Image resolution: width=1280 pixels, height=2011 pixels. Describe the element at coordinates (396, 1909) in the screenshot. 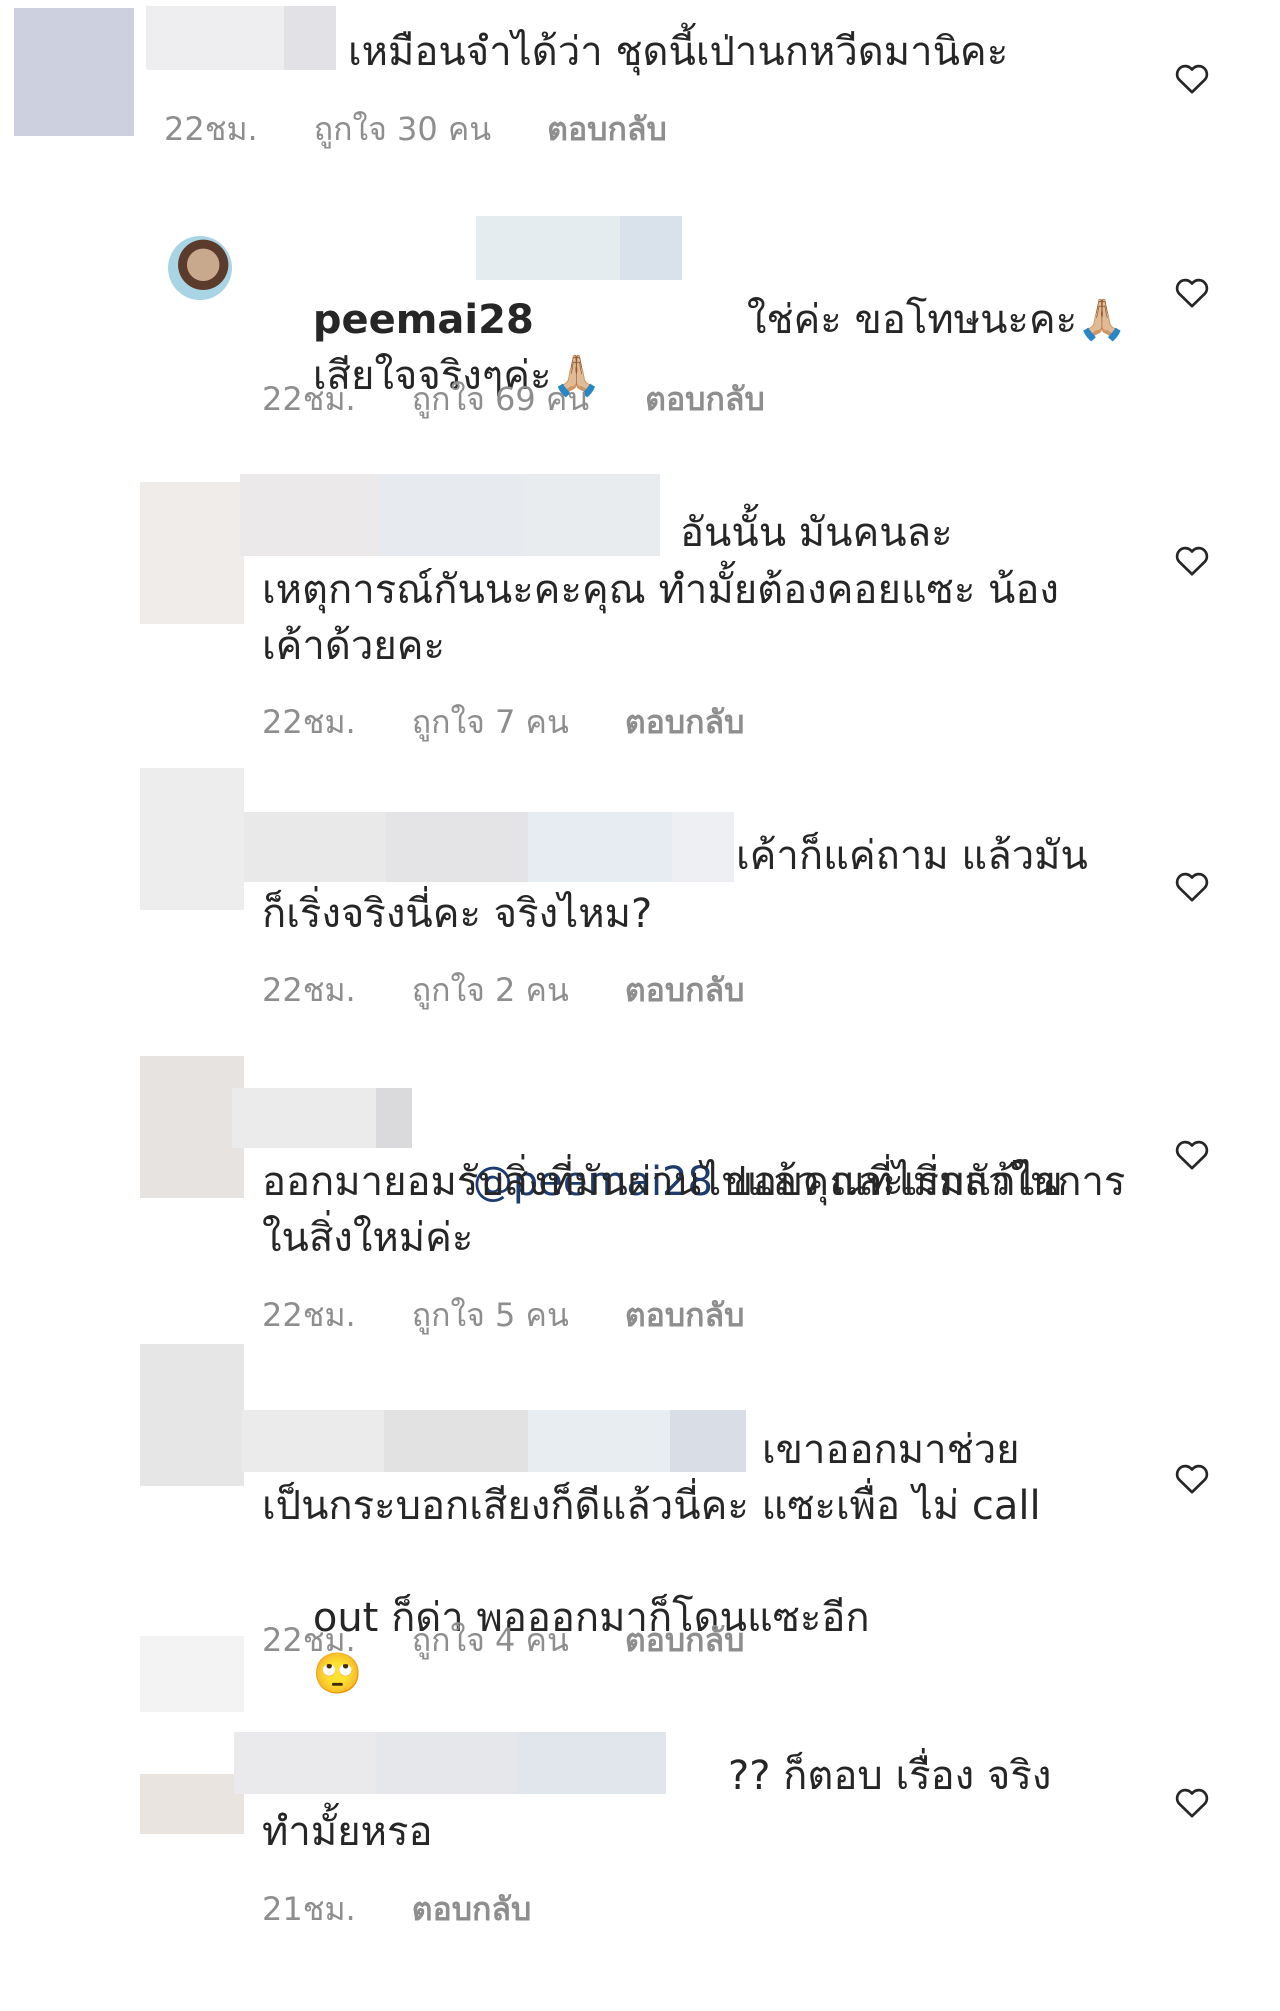

I see `comment-meta: 21ชม. ตอบกลับ` at that location.